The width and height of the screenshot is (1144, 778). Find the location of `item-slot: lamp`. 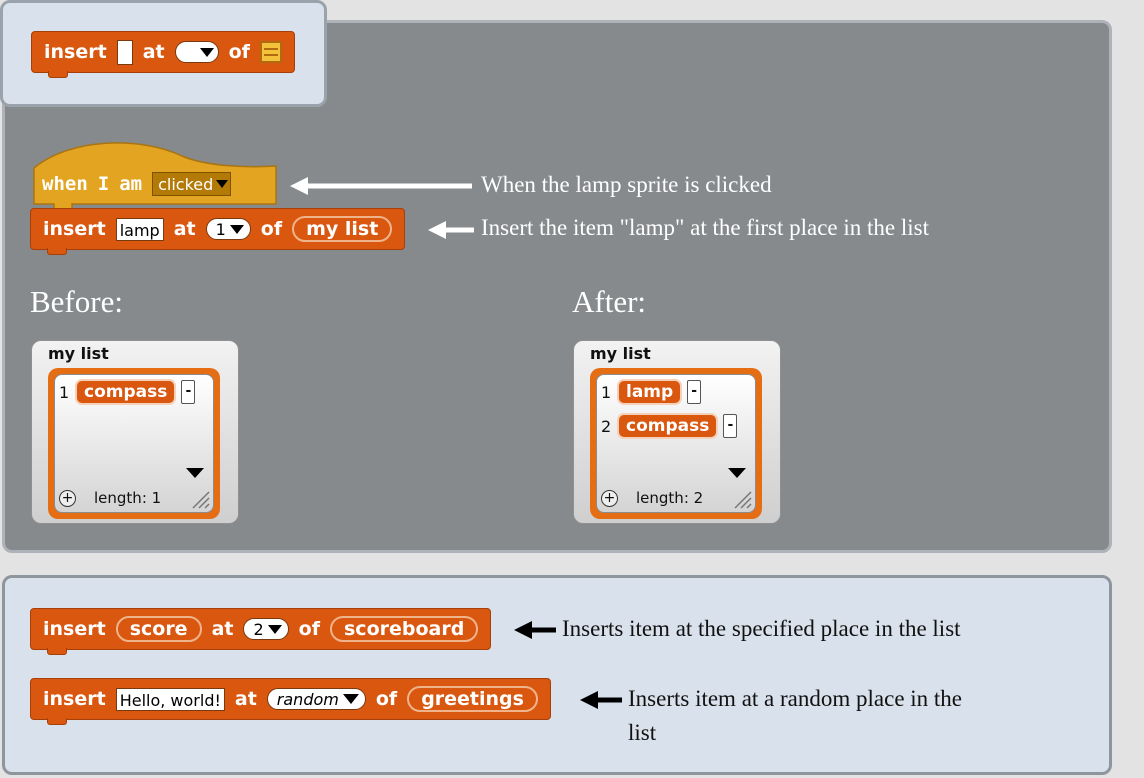

item-slot: lamp is located at coordinates (139, 229).